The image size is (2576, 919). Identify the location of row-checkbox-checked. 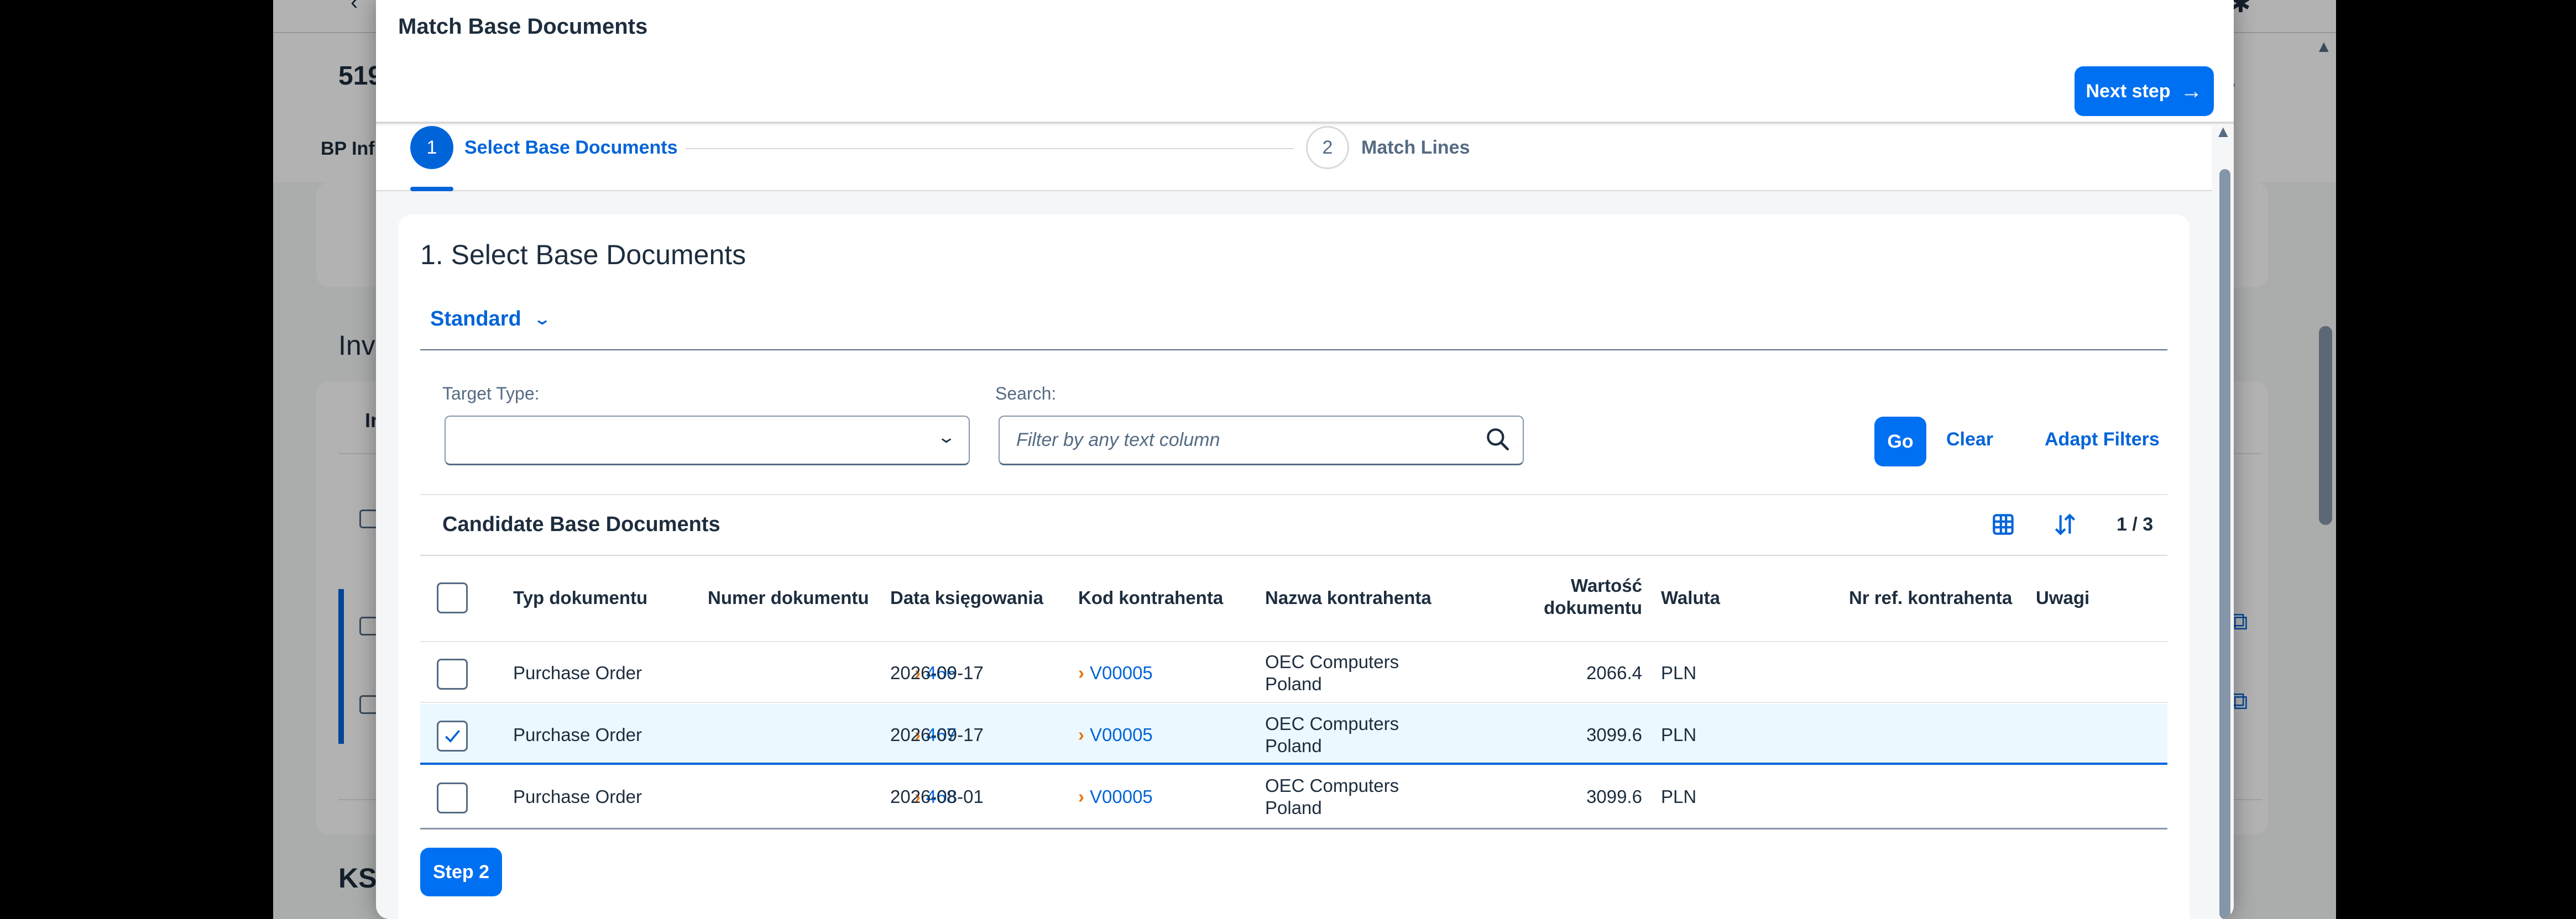
(452, 736).